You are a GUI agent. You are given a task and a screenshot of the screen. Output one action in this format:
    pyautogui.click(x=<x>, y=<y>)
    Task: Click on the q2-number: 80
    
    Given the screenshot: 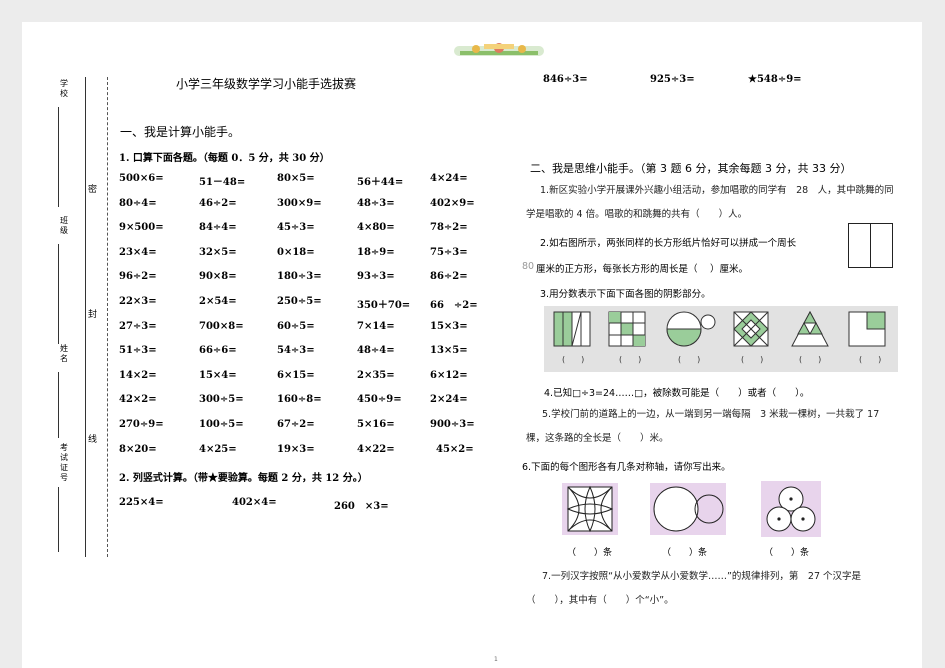 What is the action you would take?
    pyautogui.click(x=528, y=266)
    